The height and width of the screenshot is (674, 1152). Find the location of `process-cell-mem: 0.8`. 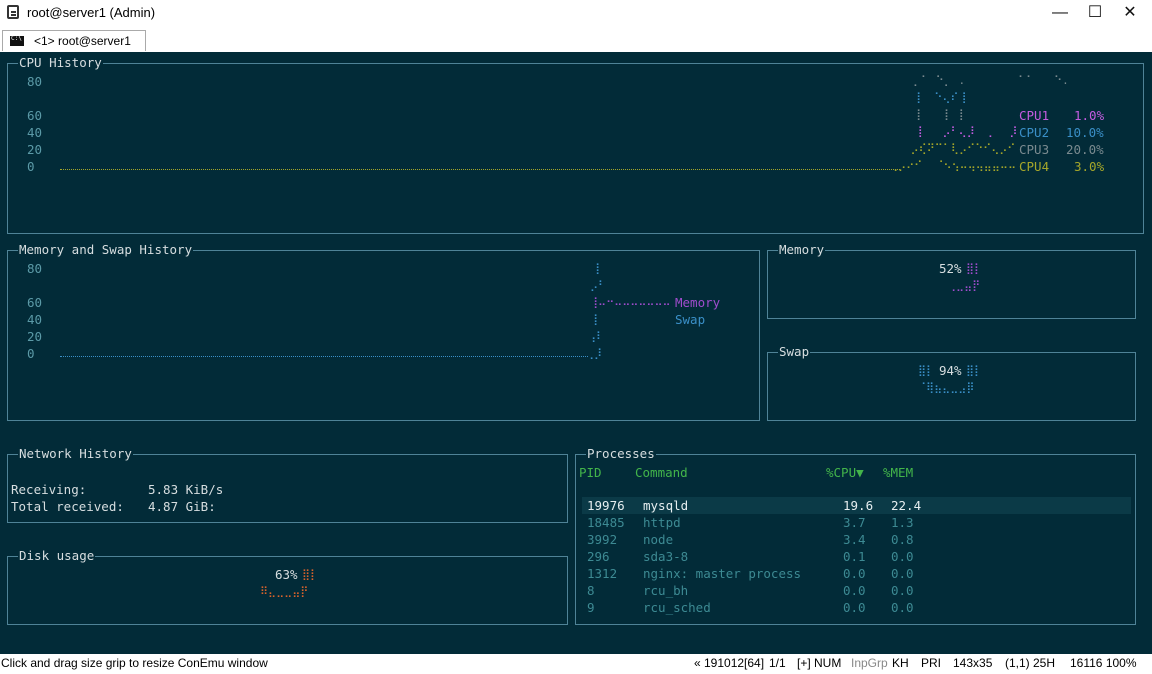

process-cell-mem: 0.8 is located at coordinates (902, 539).